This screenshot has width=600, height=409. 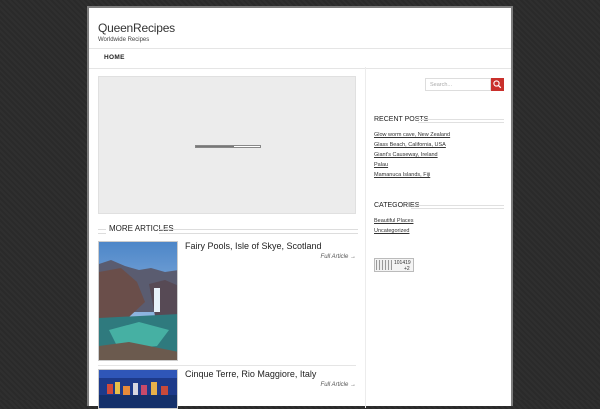 I want to click on cinque-terre-image, so click(x=138, y=389).